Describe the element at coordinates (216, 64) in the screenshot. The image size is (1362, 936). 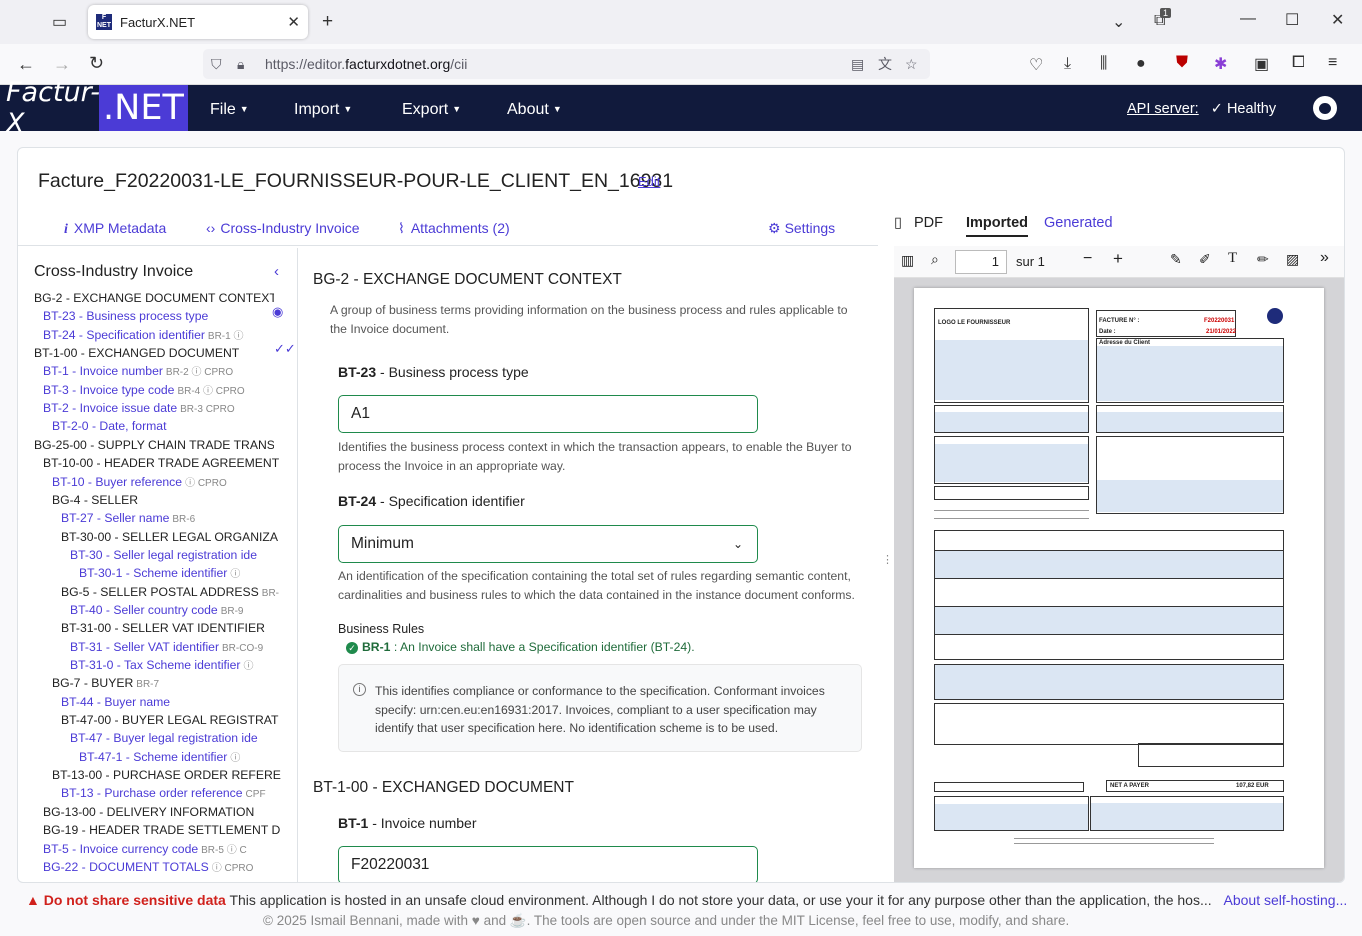
I see `shield-icon: ⛉` at that location.